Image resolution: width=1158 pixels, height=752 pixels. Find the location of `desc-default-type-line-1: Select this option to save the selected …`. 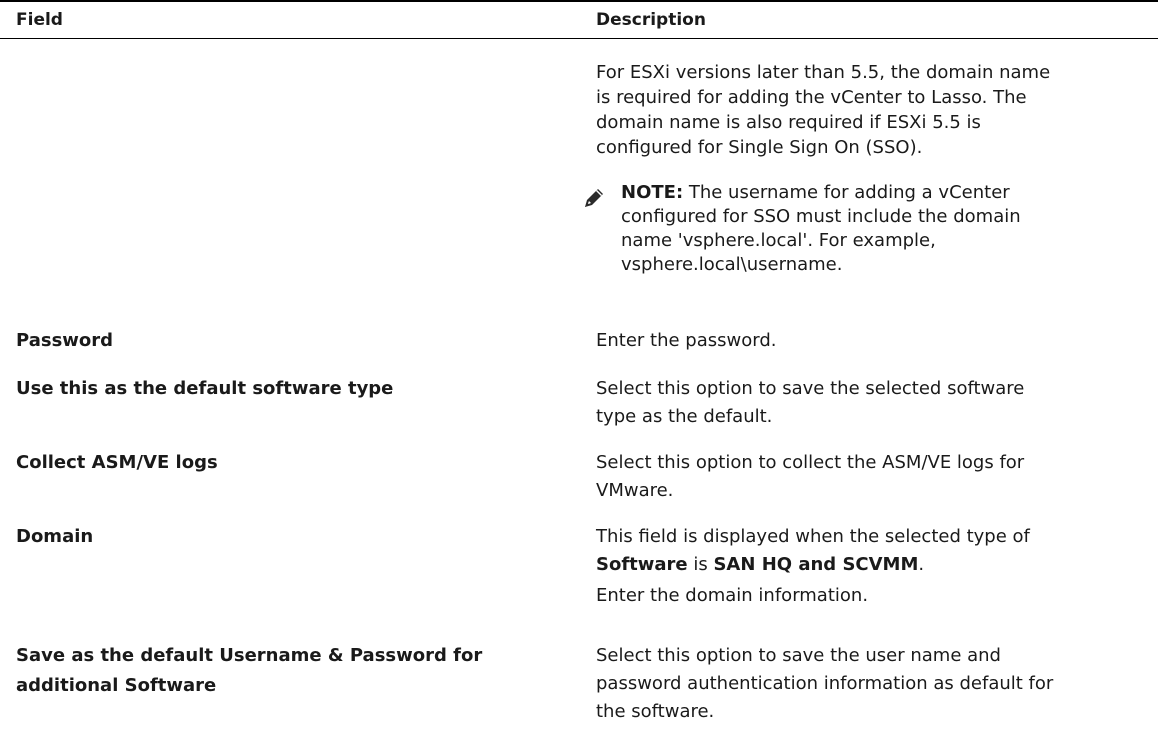

desc-default-type-line-1: Select this option to save the selected … is located at coordinates (810, 388).